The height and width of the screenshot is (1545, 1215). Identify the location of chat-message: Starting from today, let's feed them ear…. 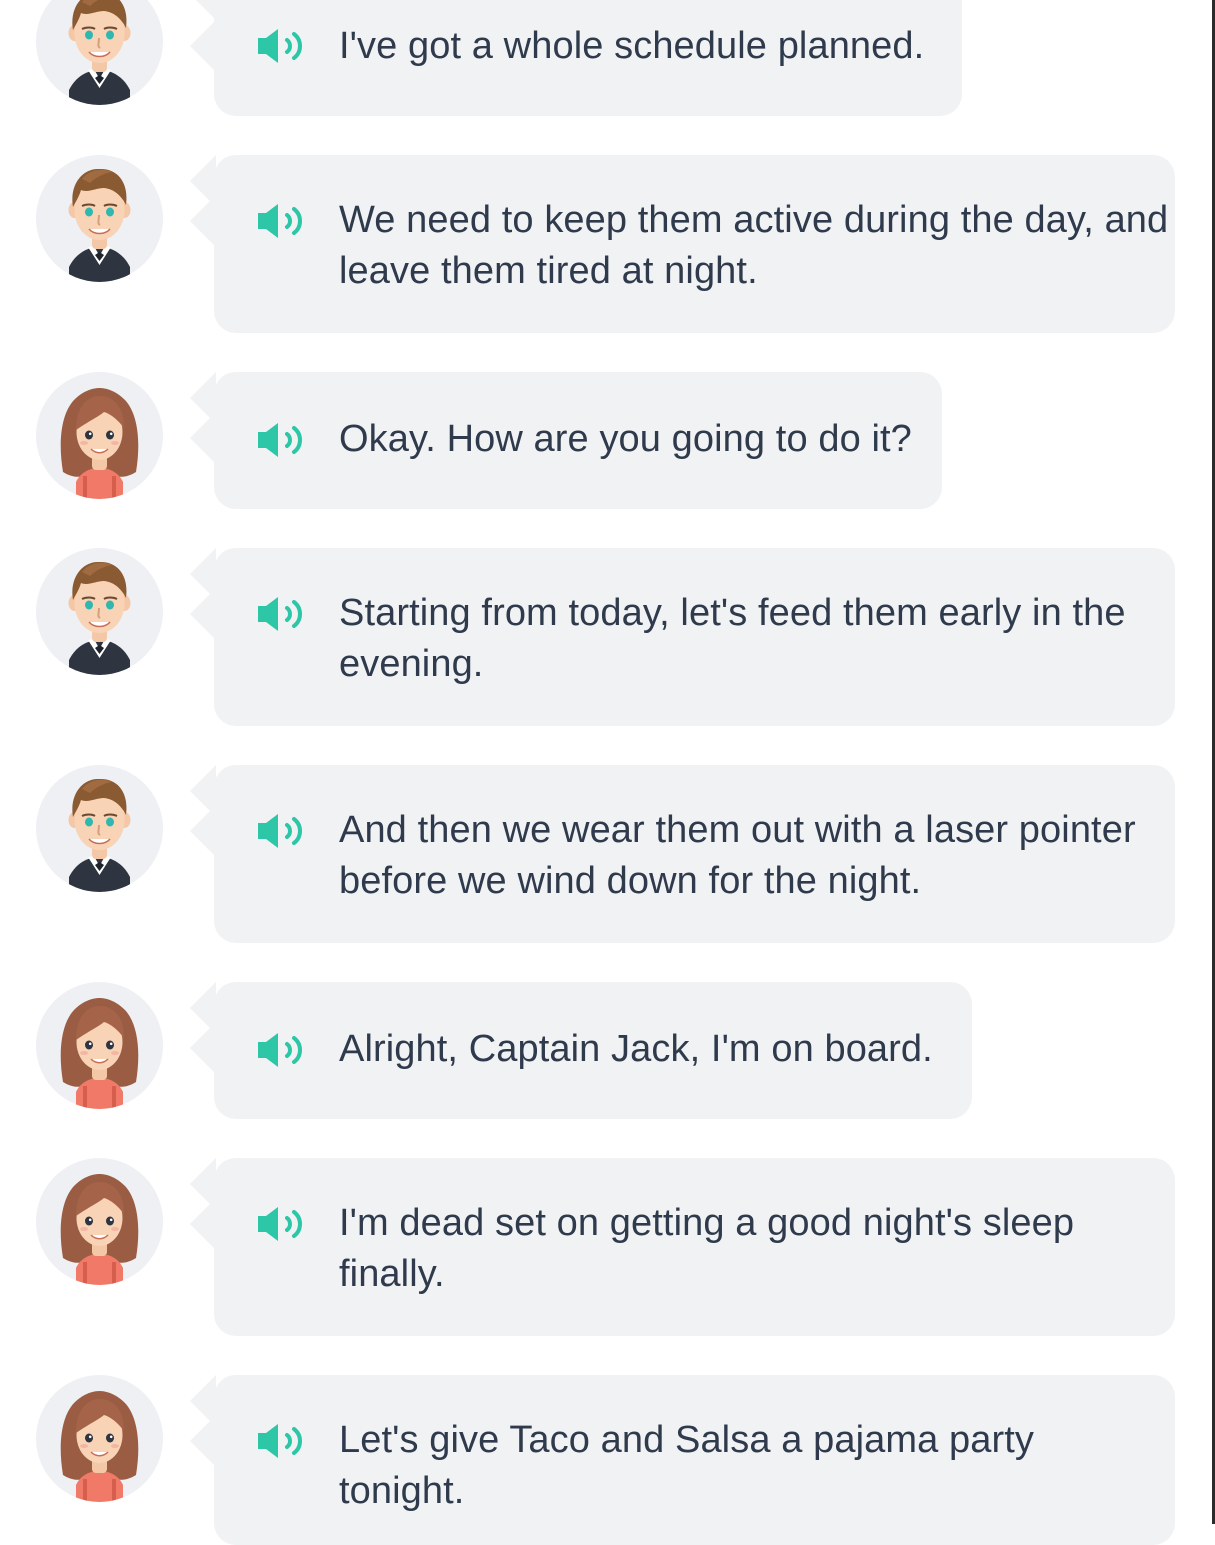
(606, 638).